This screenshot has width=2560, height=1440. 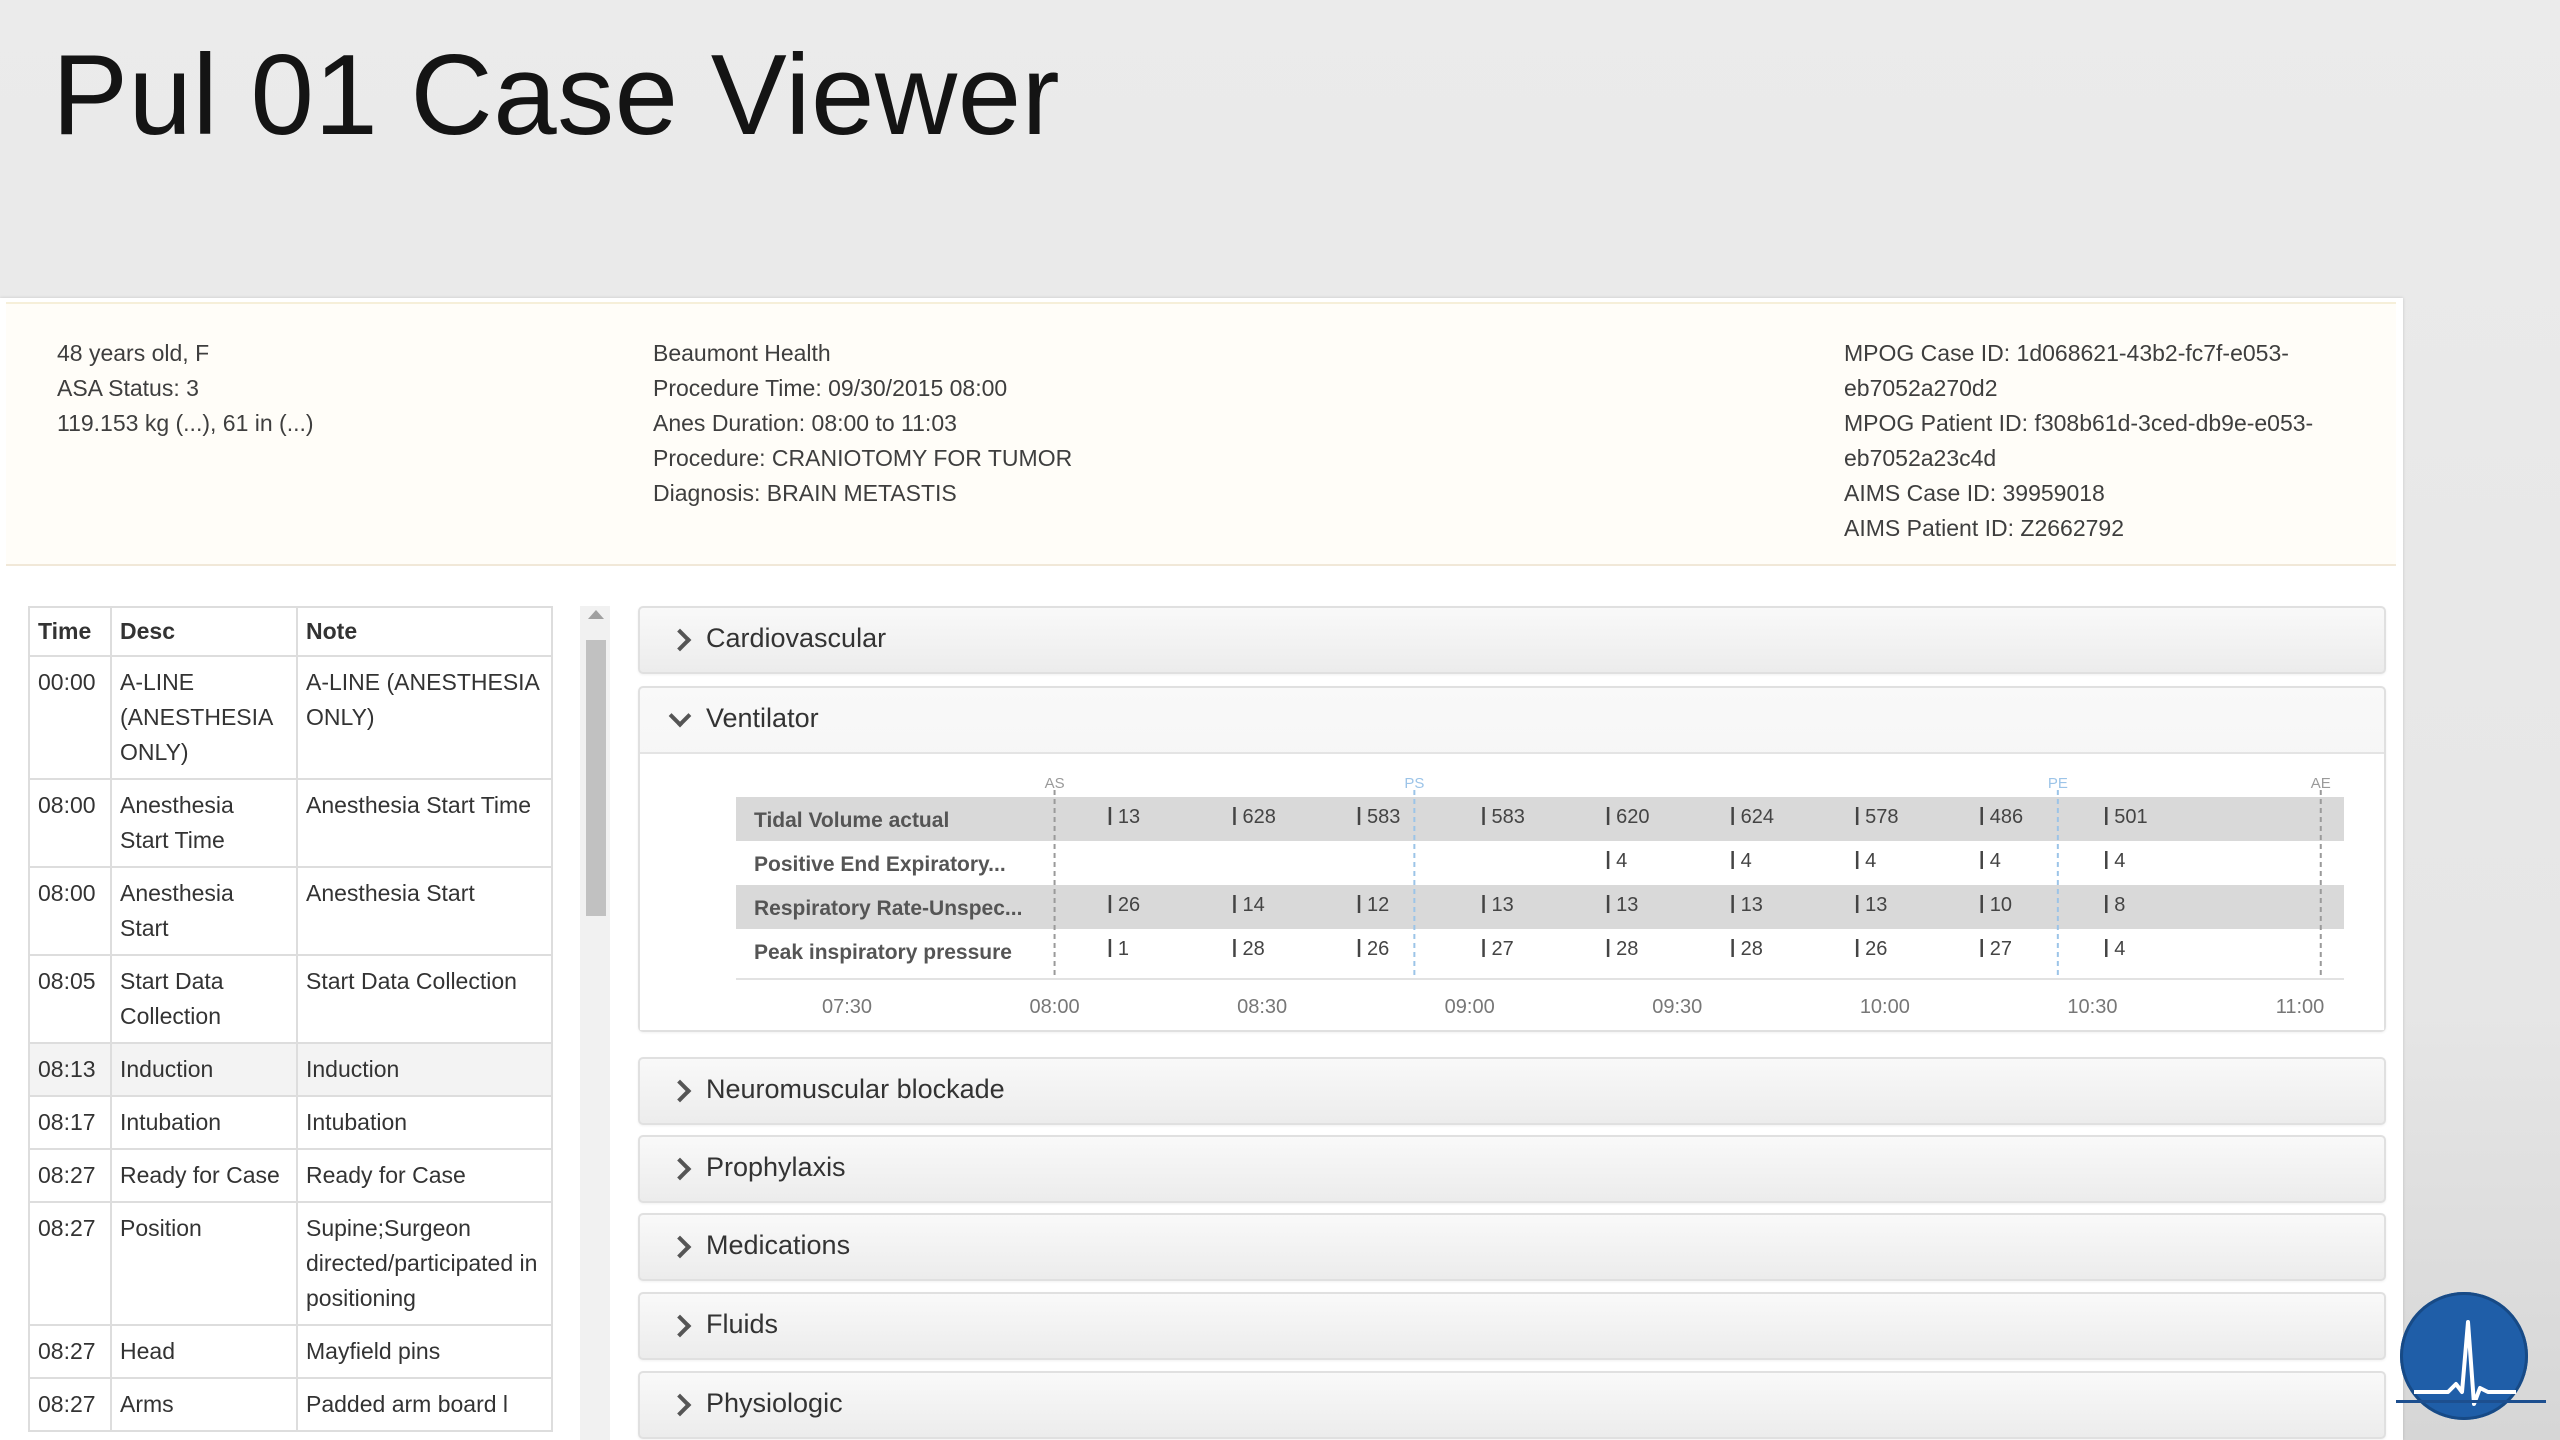 I want to click on section-physiologic: Physiologic, so click(x=1512, y=1405).